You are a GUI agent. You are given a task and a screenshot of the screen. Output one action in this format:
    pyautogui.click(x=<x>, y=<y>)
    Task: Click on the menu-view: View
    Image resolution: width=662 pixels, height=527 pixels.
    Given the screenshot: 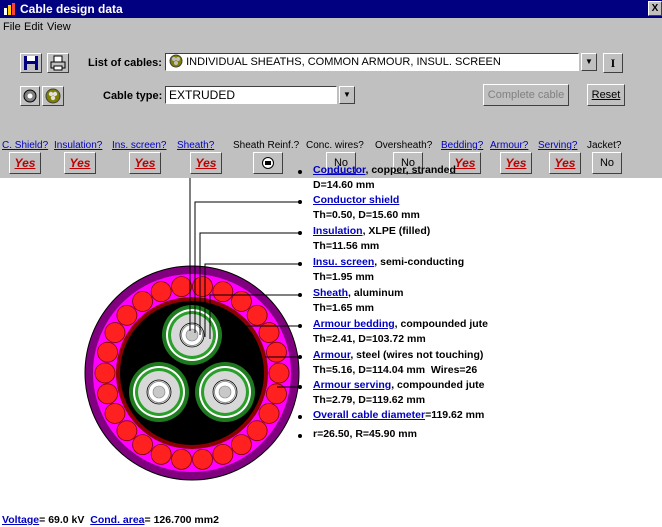 What is the action you would take?
    pyautogui.click(x=59, y=27)
    